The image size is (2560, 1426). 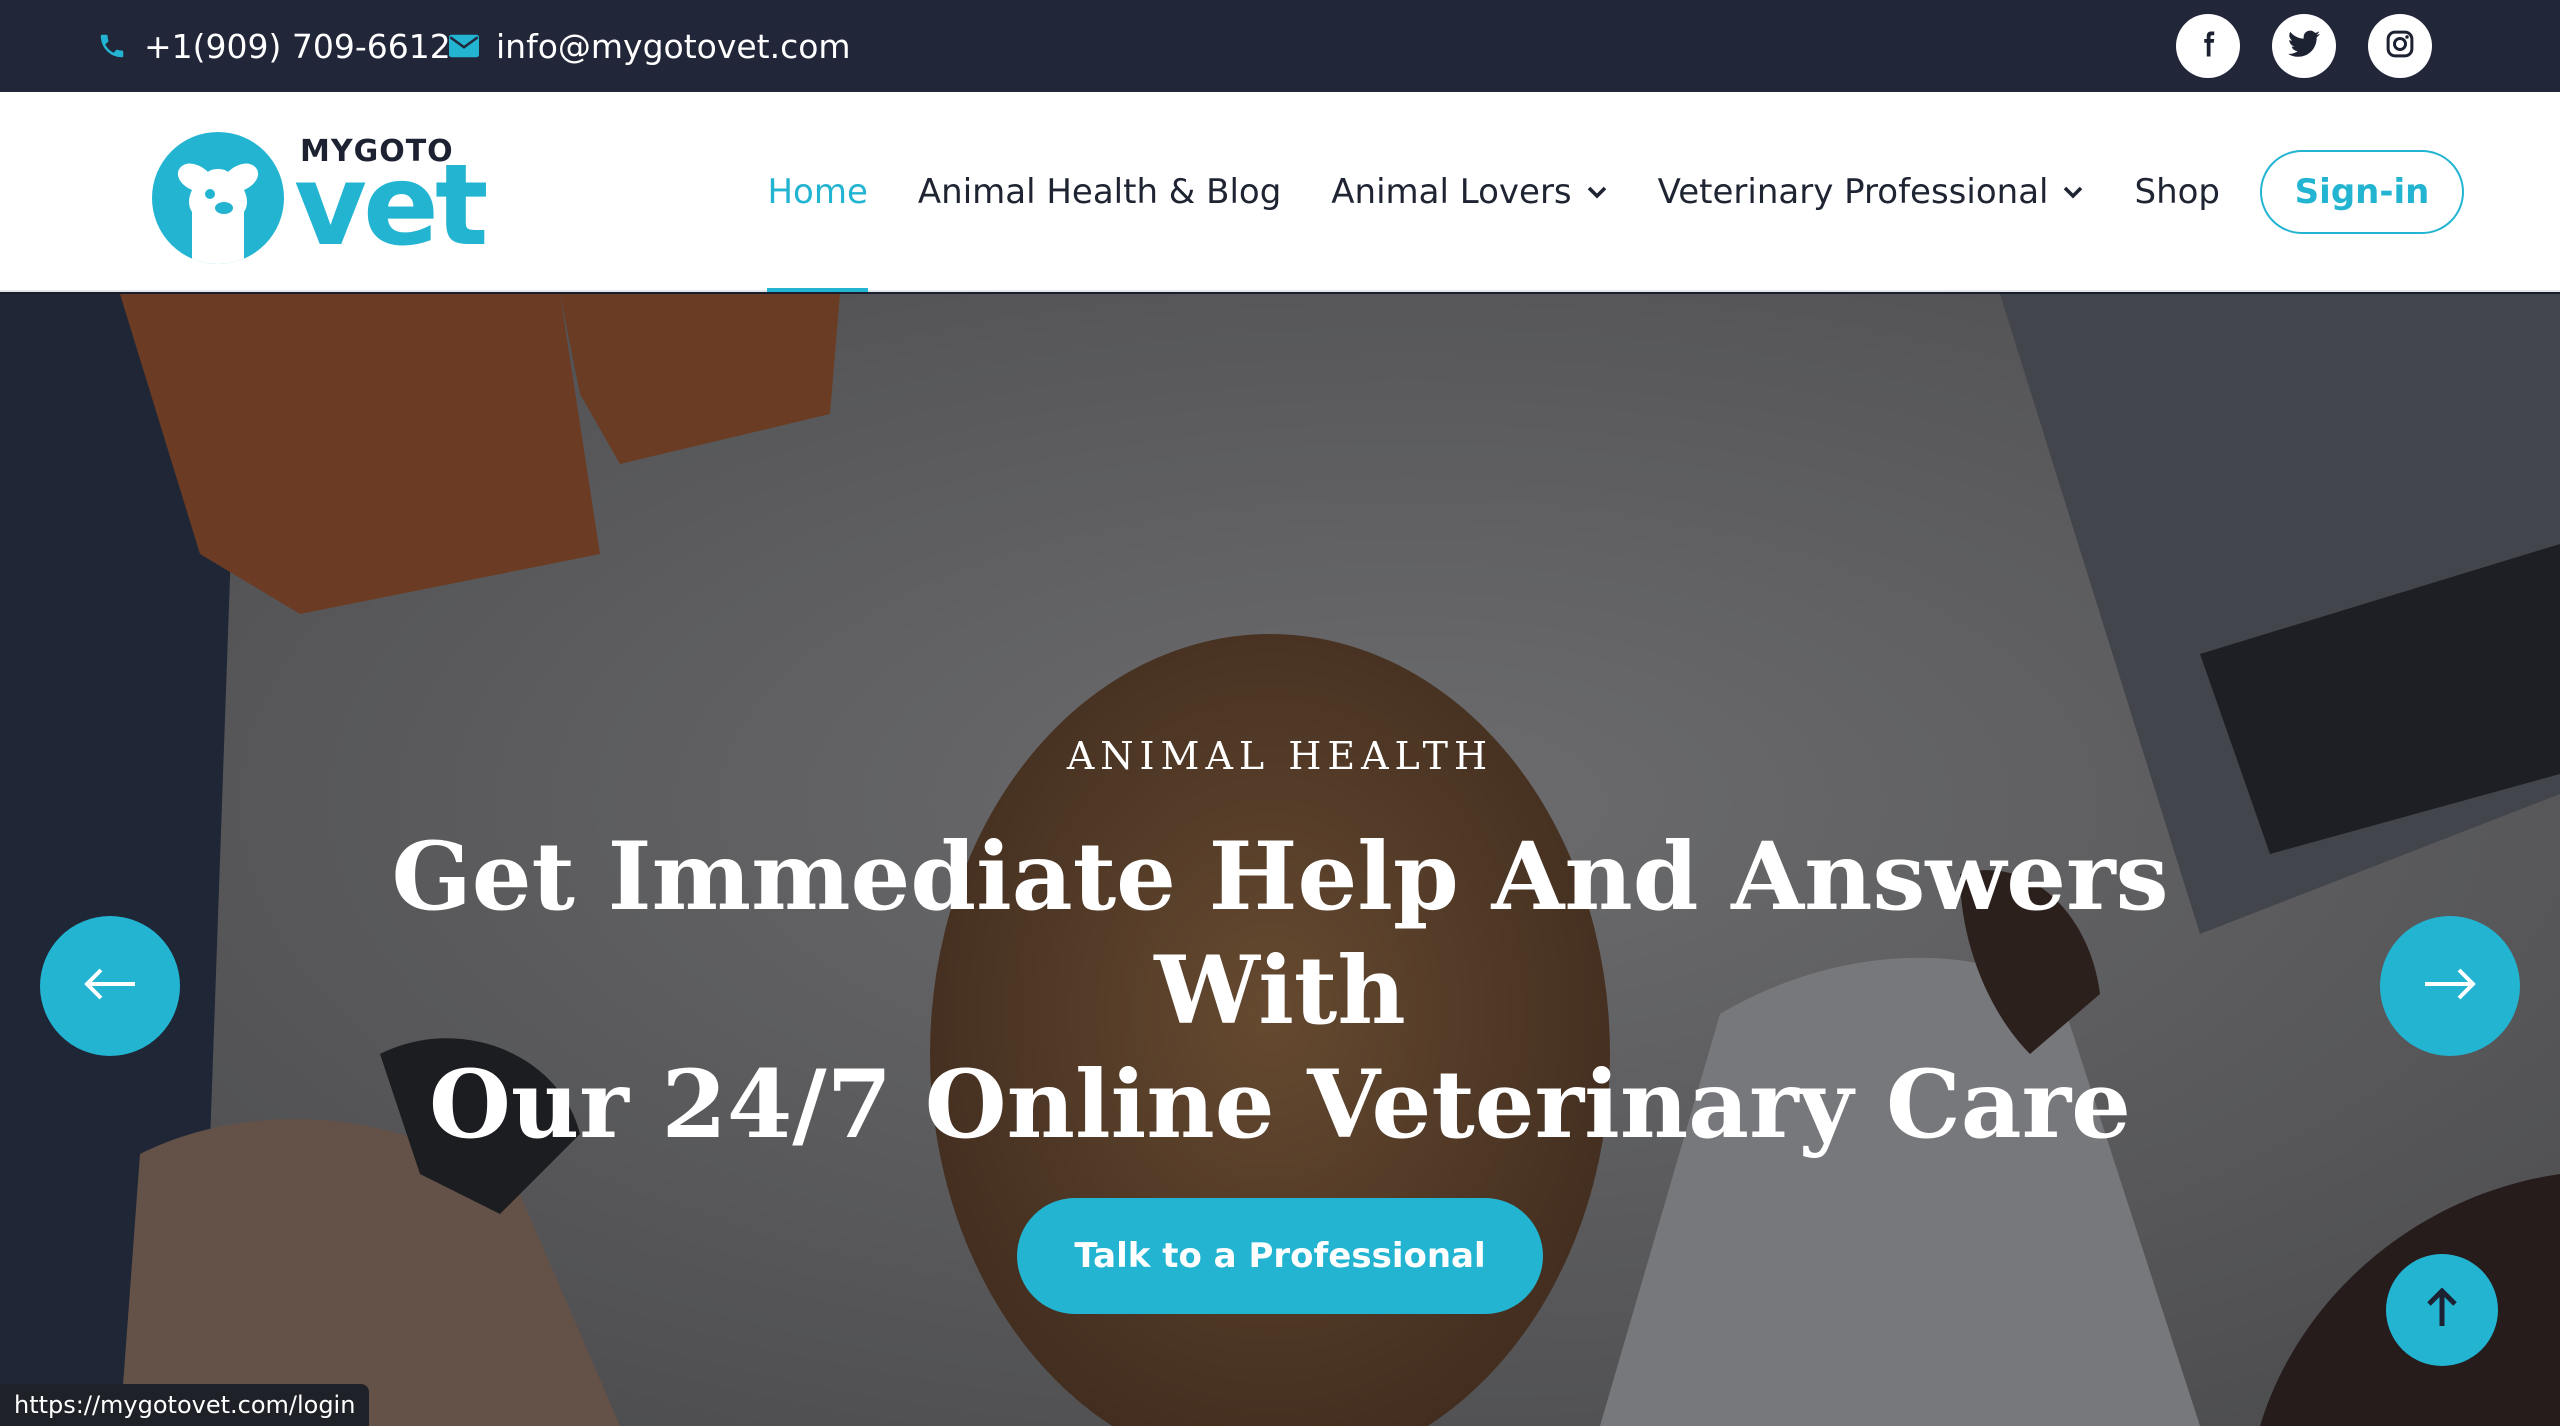 I want to click on email-contact: info@mygotovet.com, so click(x=649, y=46).